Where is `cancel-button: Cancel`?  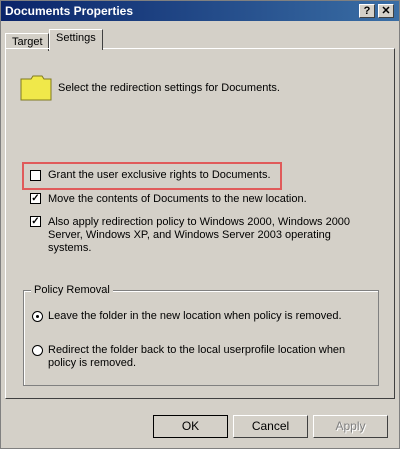 cancel-button: Cancel is located at coordinates (270, 426).